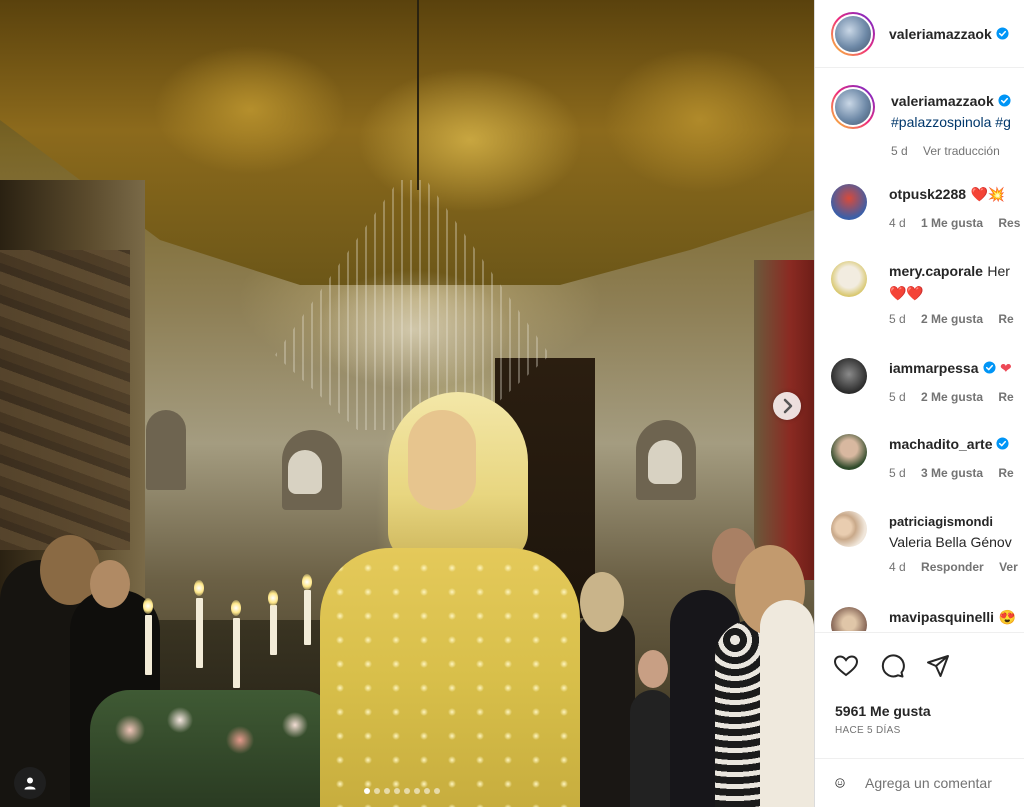  Describe the element at coordinates (1007, 617) in the screenshot. I see `comment-text: 😍` at that location.